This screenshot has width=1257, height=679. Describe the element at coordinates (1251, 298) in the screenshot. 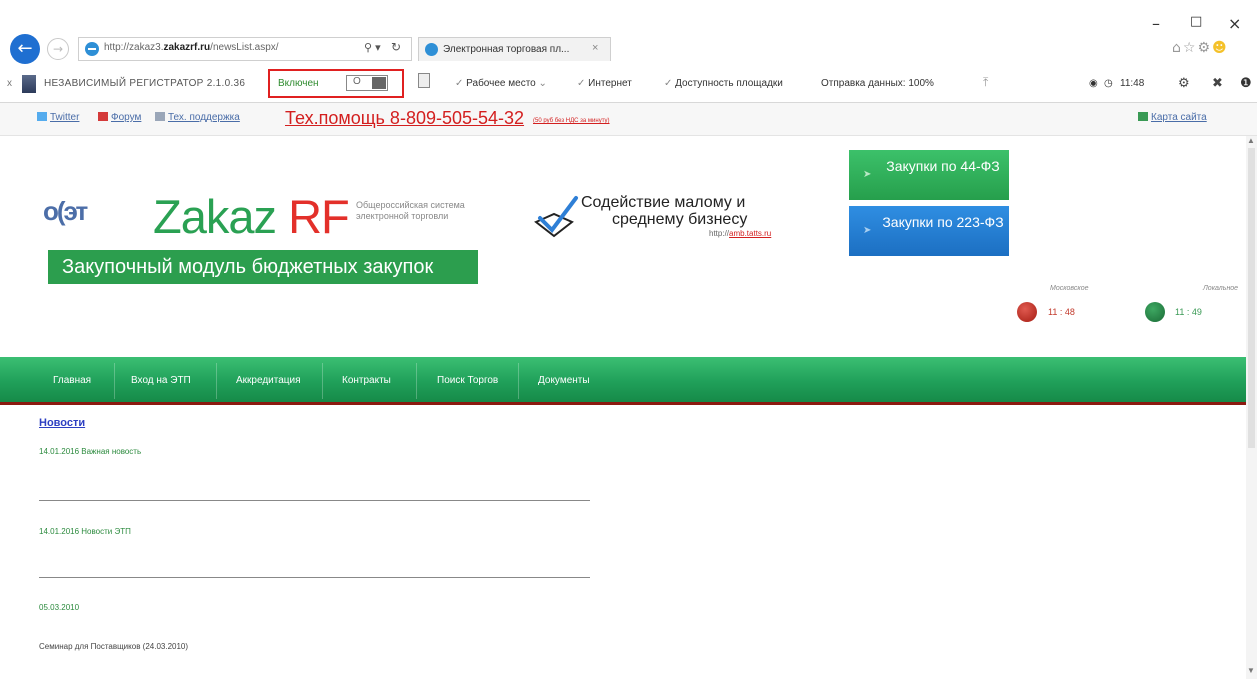

I see `scroll-thumb` at that location.